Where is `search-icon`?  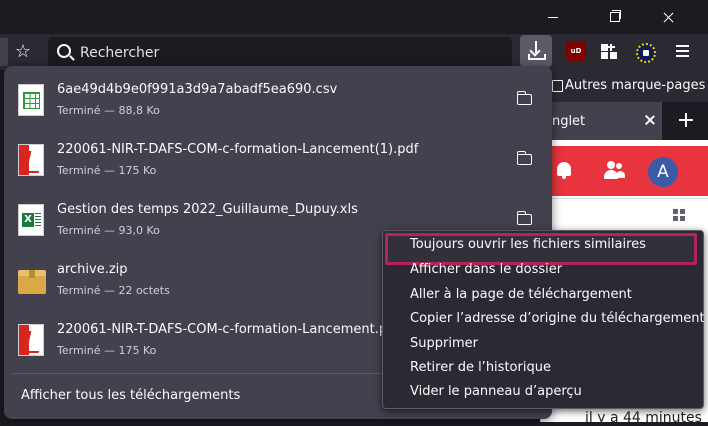
search-icon is located at coordinates (64, 51).